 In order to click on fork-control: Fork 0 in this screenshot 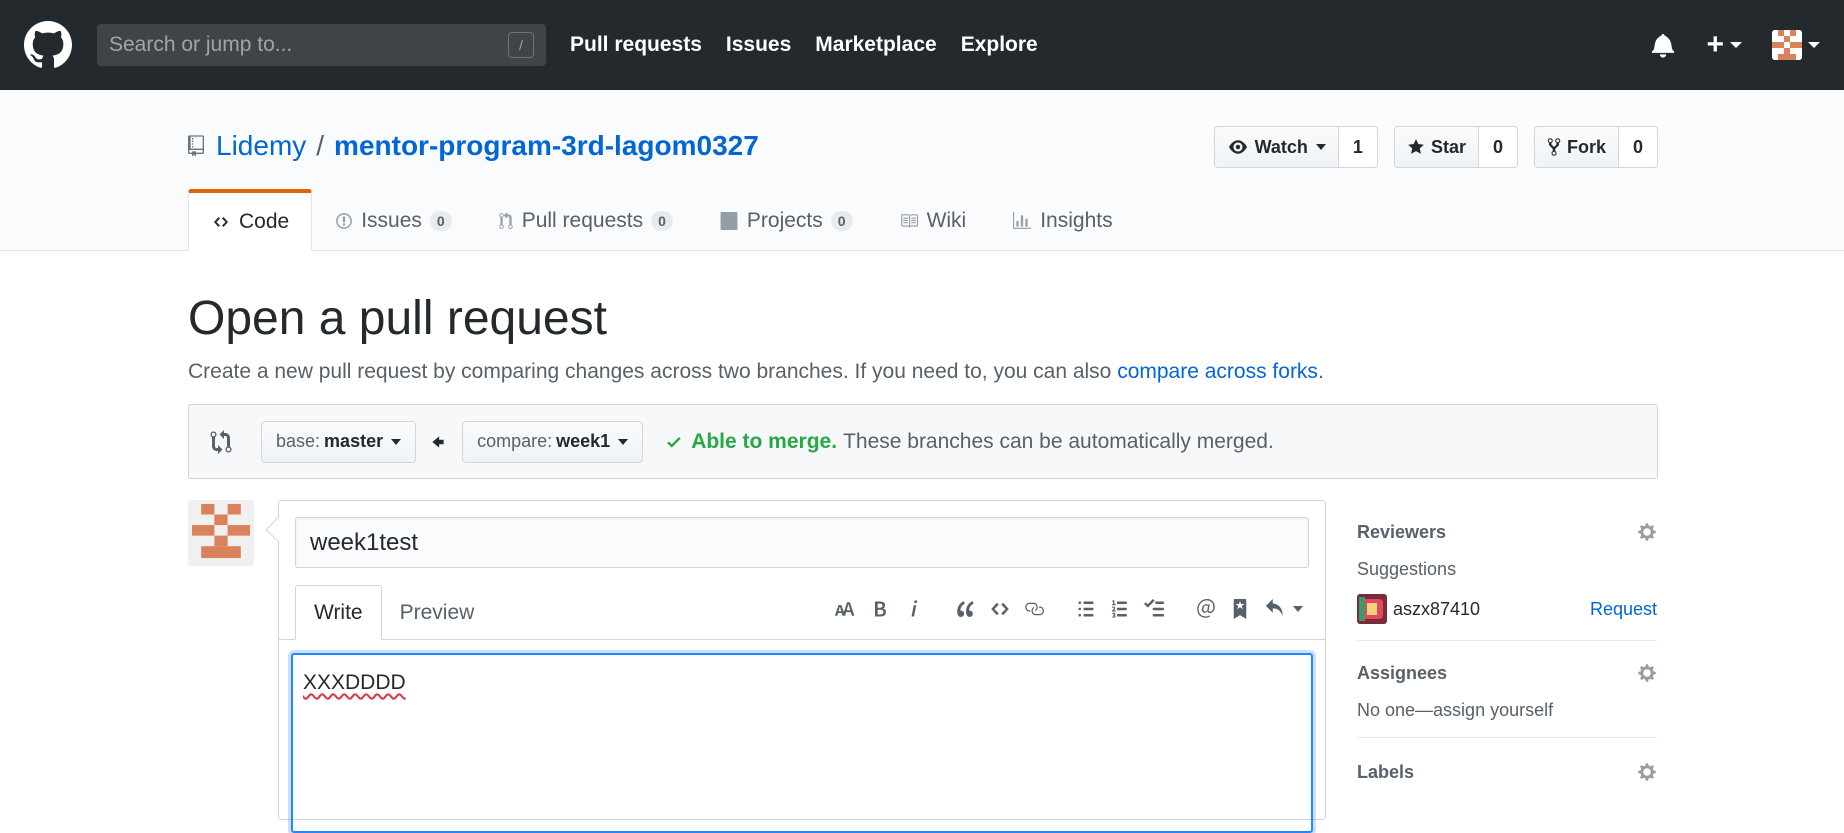, I will do `click(1595, 147)`.